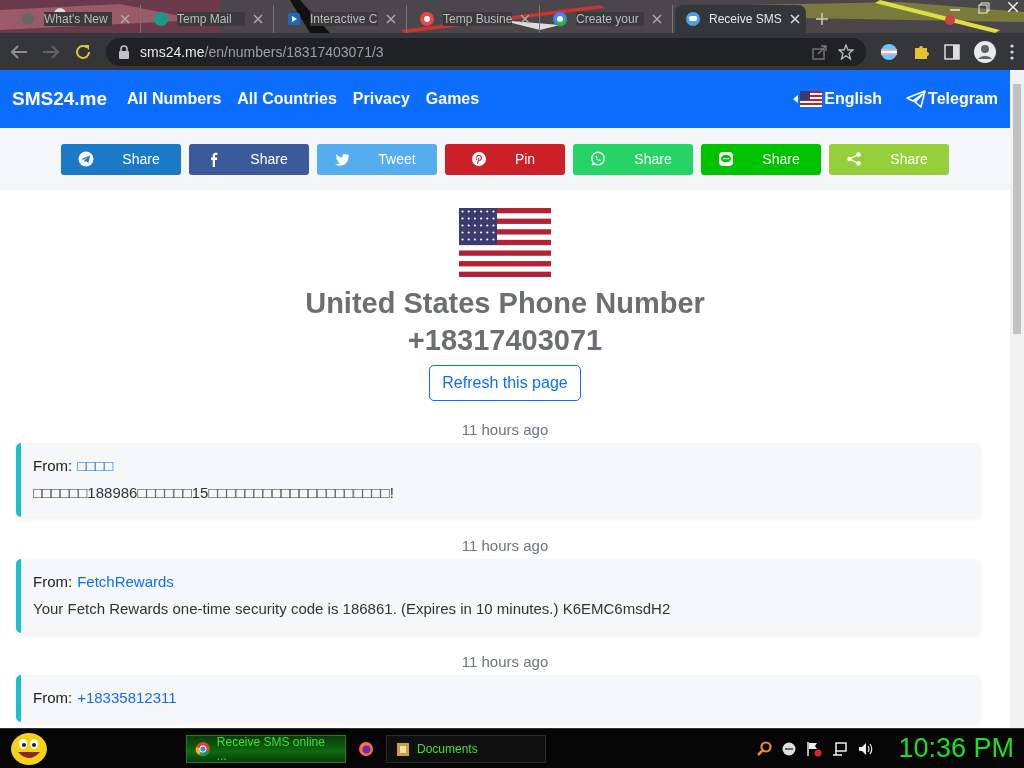 The width and height of the screenshot is (1024, 768). I want to click on url-text: sms24.me/en/numbers/18317403071/3, so click(262, 51).